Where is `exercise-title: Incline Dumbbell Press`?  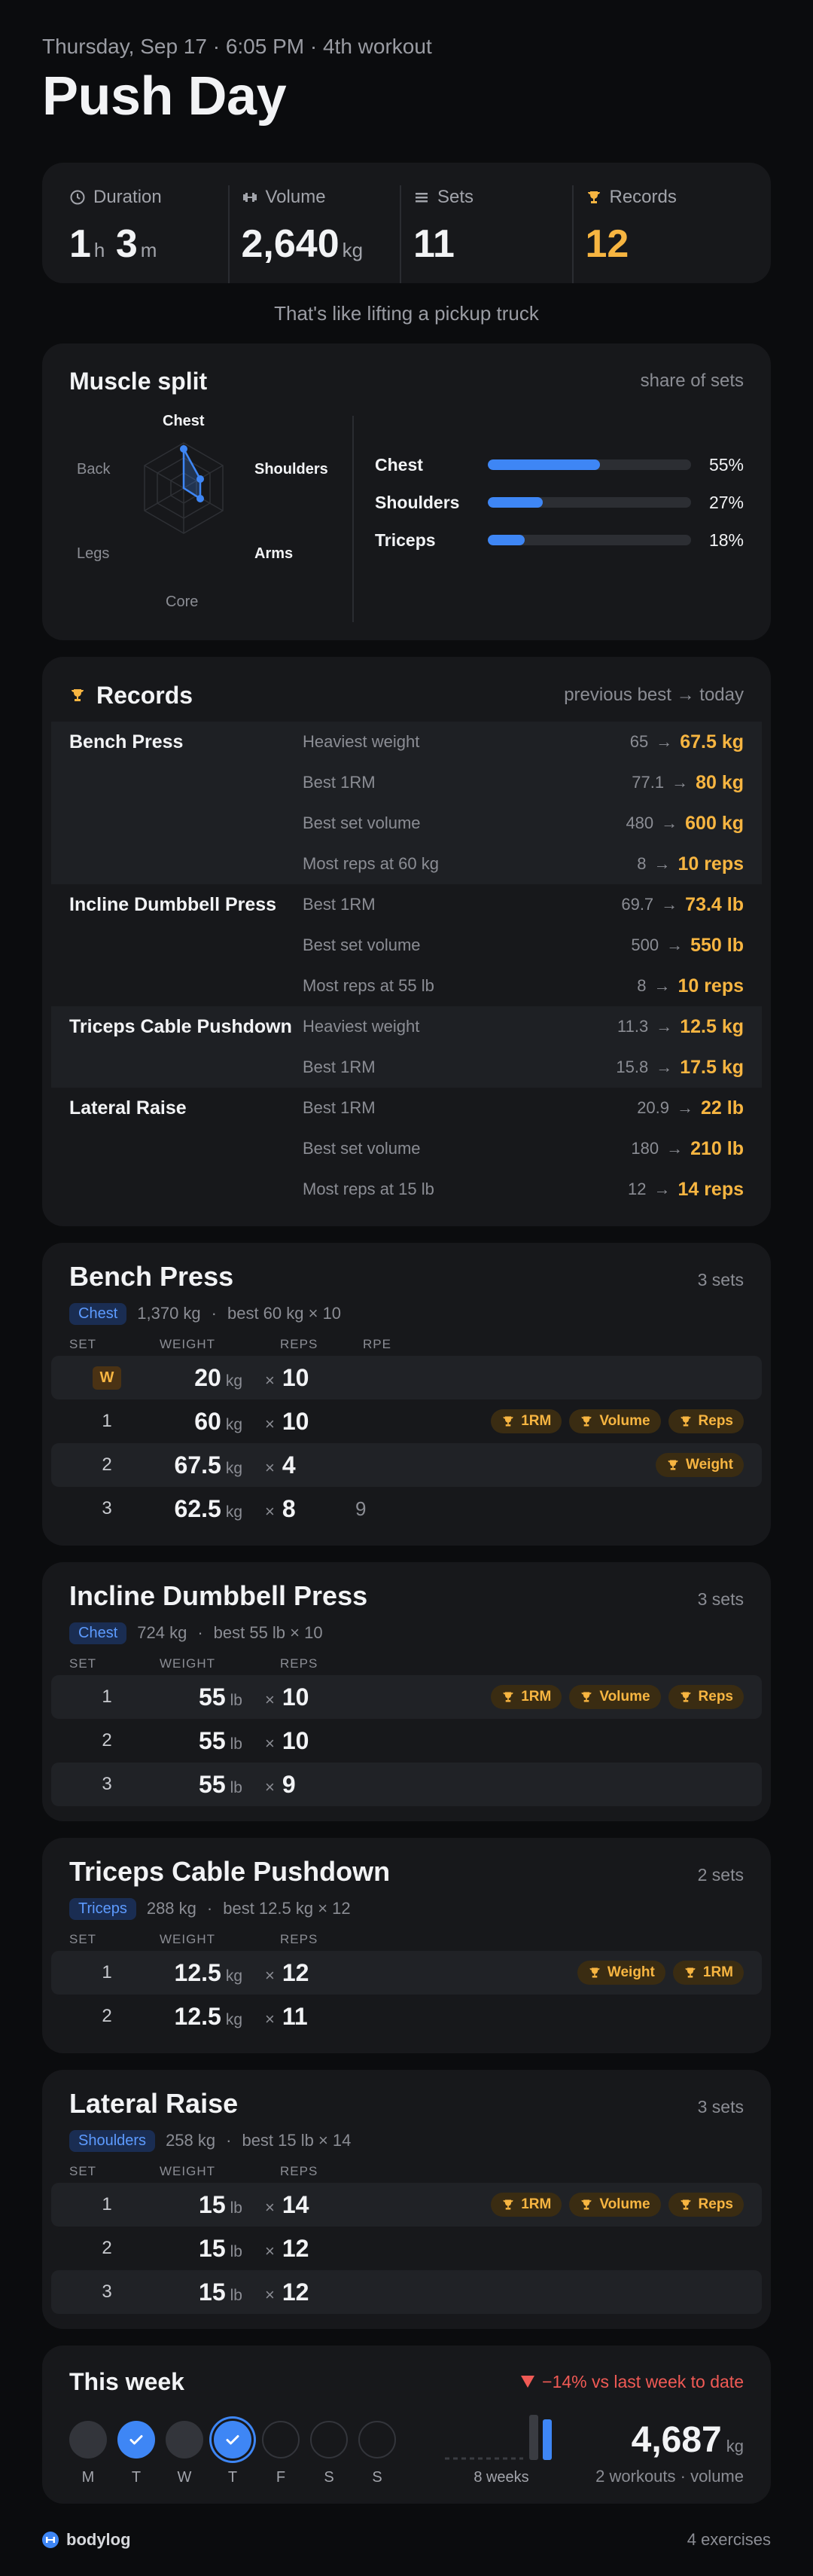
exercise-title: Incline Dumbbell Press is located at coordinates (218, 1596).